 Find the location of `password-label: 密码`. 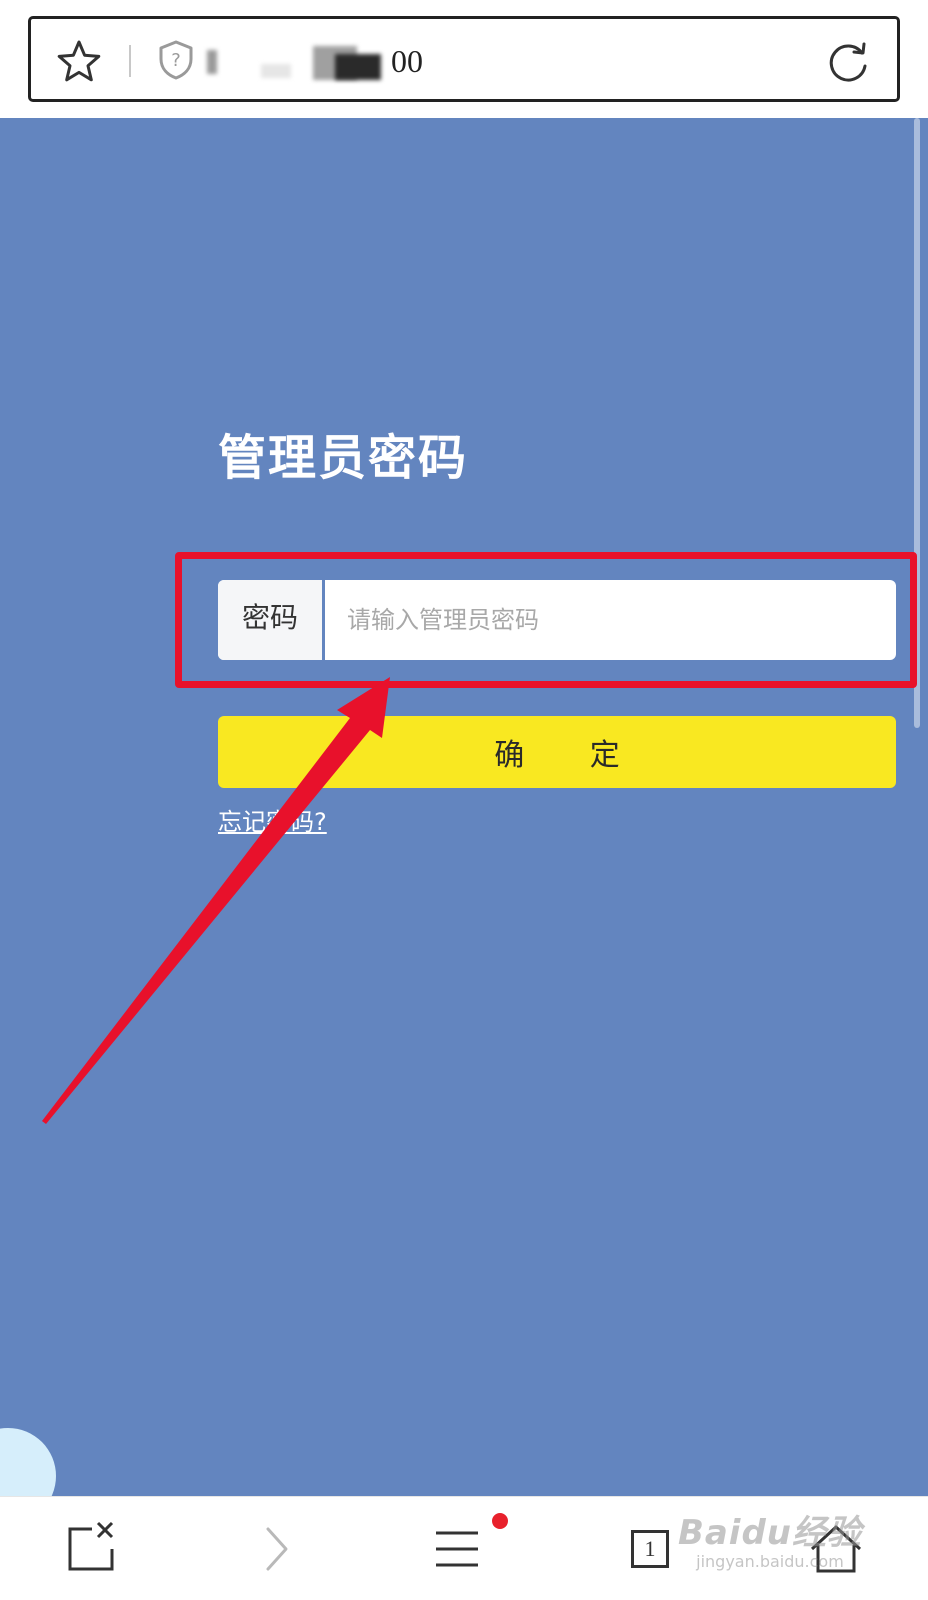

password-label: 密码 is located at coordinates (270, 620).